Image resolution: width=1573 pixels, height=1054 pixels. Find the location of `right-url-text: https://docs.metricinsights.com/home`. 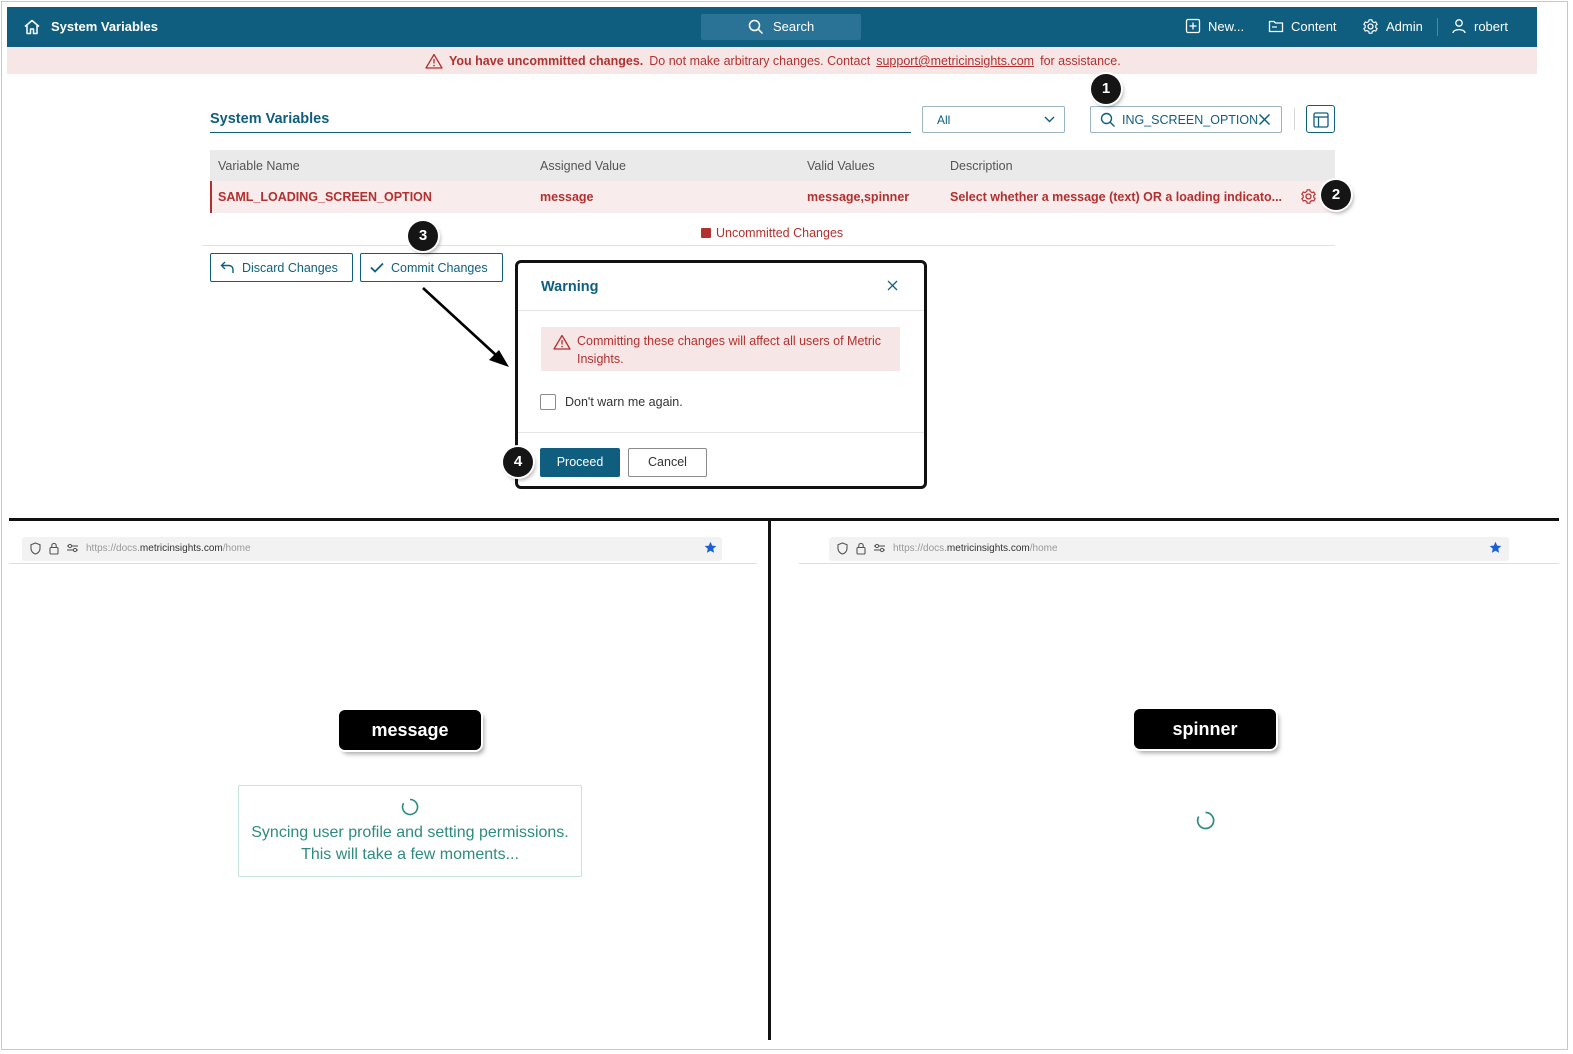

right-url-text: https://docs.metricinsights.com/home is located at coordinates (975, 548).